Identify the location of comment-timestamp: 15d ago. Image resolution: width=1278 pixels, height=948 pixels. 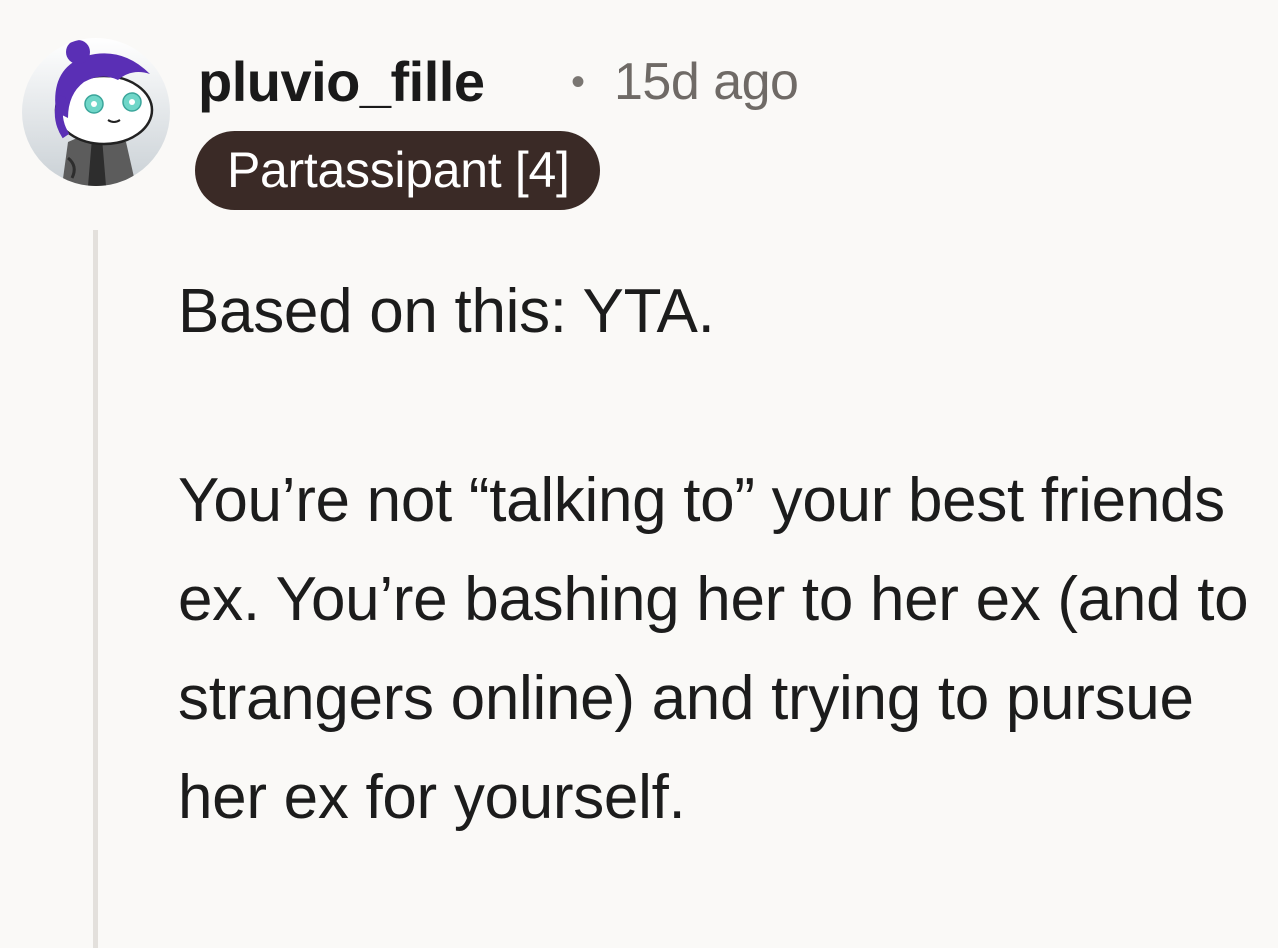
(706, 82).